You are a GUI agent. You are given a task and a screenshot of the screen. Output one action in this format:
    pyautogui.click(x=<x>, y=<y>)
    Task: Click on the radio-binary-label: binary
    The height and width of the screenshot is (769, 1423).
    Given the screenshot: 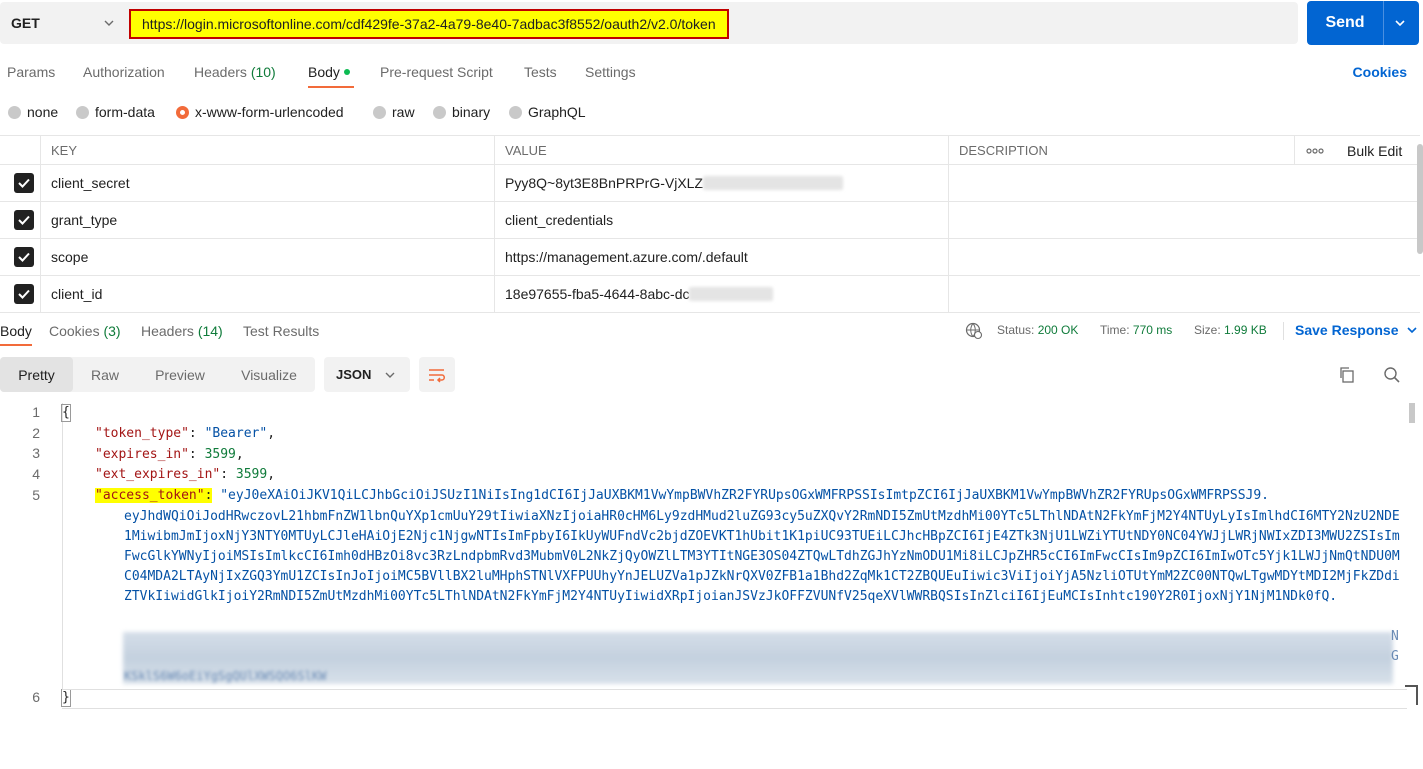 What is the action you would take?
    pyautogui.click(x=471, y=112)
    